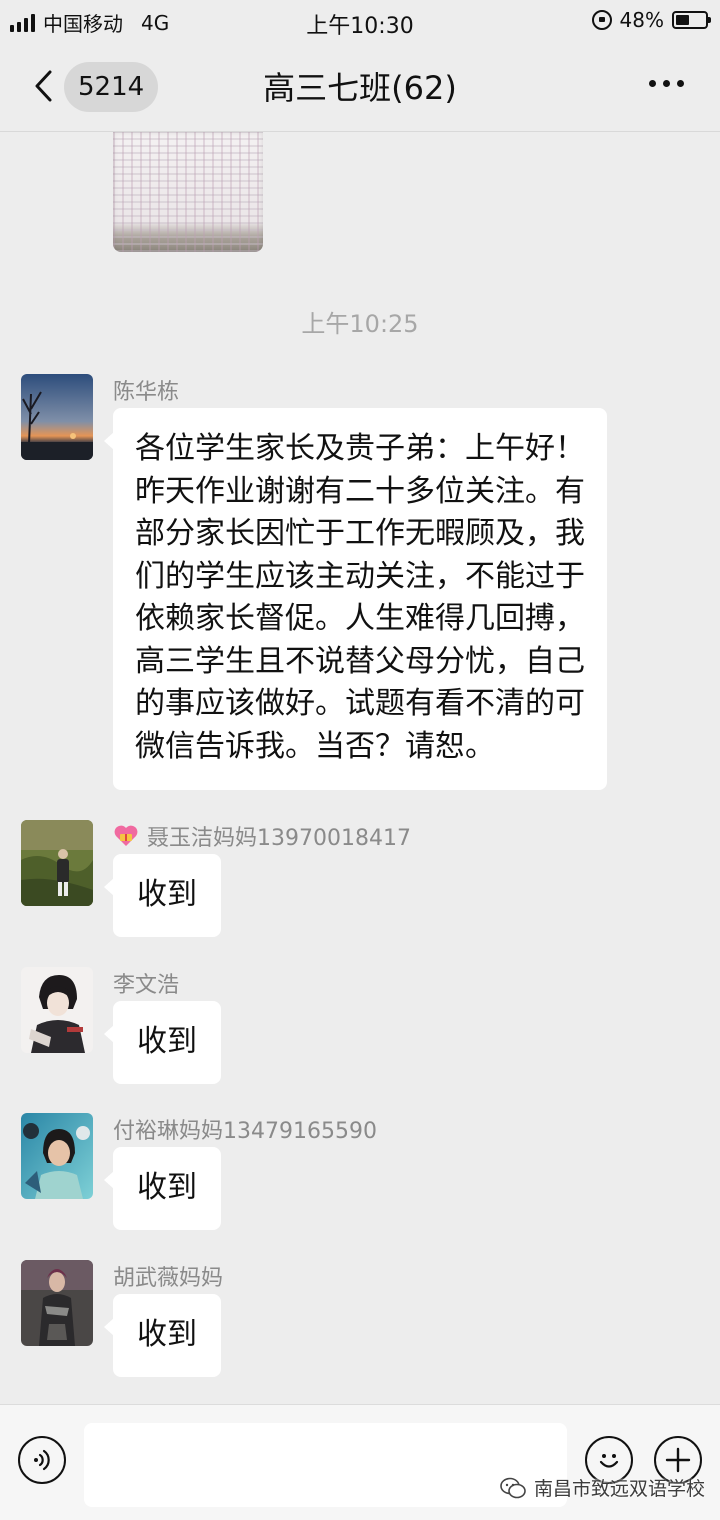 This screenshot has height=1520, width=720. Describe the element at coordinates (360, 491) in the screenshot. I see `message-line: 昨天作业谢谢有二十多位关注。有` at that location.